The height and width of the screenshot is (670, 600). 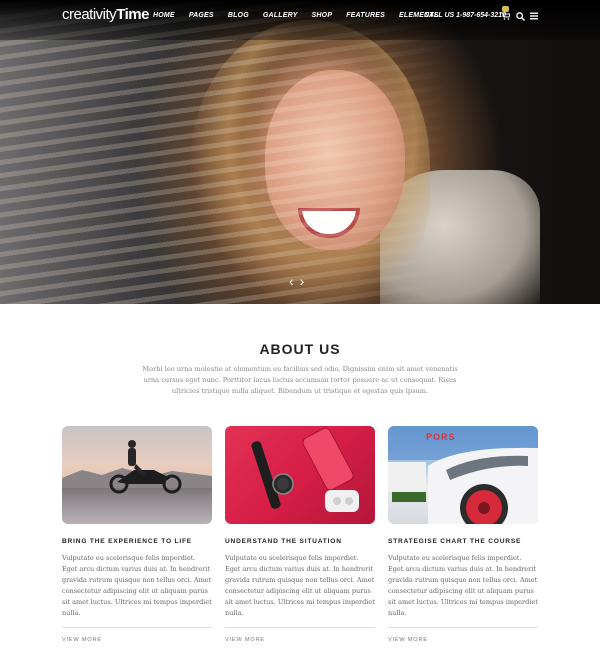 What do you see at coordinates (455, 541) in the screenshot?
I see `card-title: STRATEGISE CHART THE COURSE` at bounding box center [455, 541].